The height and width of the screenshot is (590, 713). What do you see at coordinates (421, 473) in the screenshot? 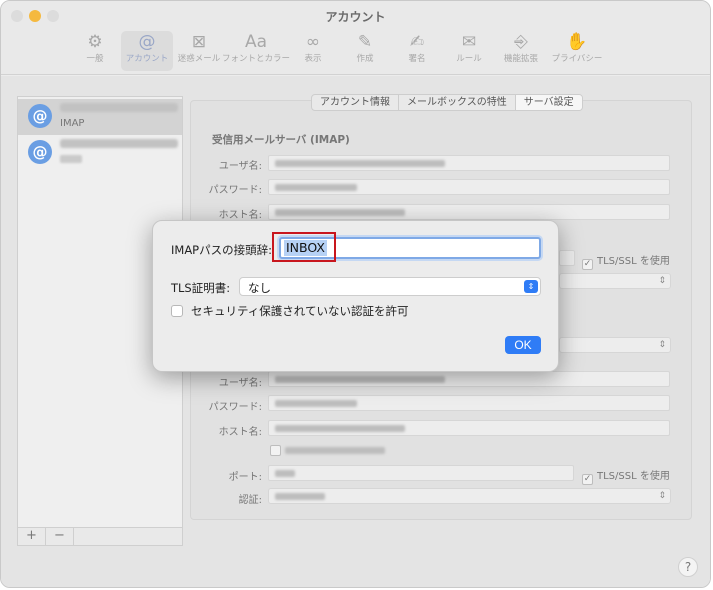
I see `outgoing-port-field` at bounding box center [421, 473].